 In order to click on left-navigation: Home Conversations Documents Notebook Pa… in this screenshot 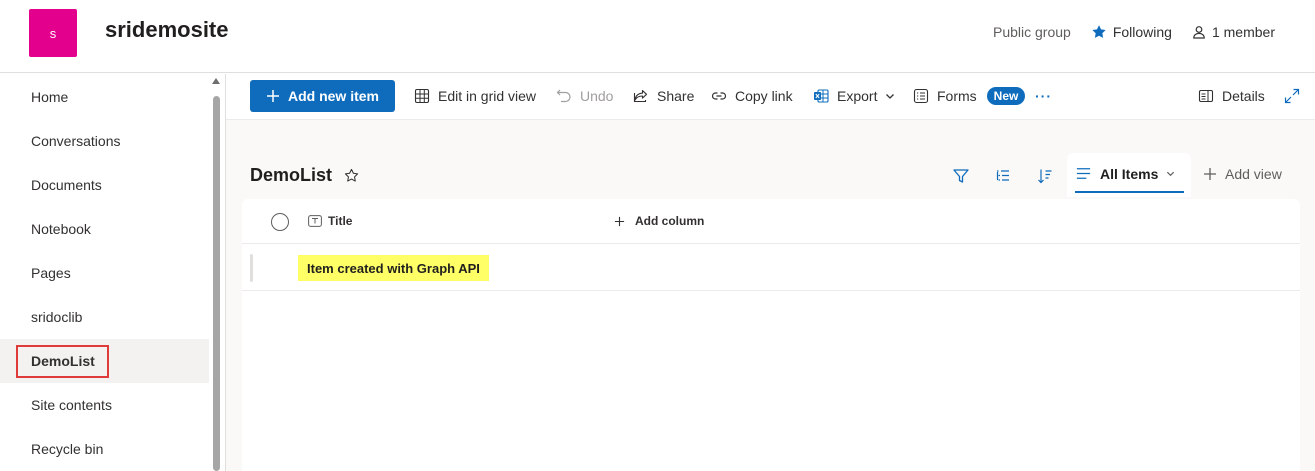, I will do `click(112, 272)`.